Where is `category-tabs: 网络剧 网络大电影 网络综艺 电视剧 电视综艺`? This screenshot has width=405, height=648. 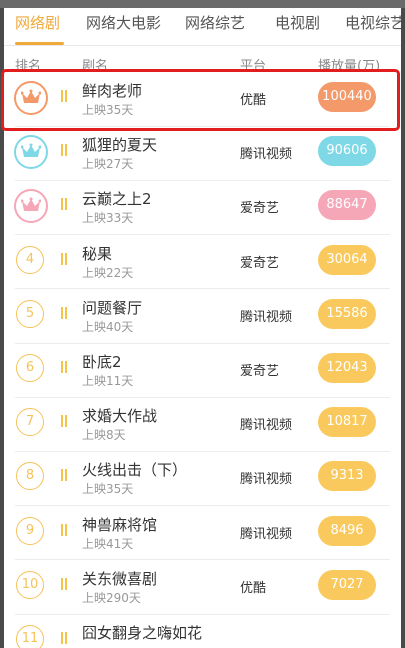
category-tabs: 网络剧 网络大电影 网络综艺 电视剧 电视综艺 is located at coordinates (202, 27).